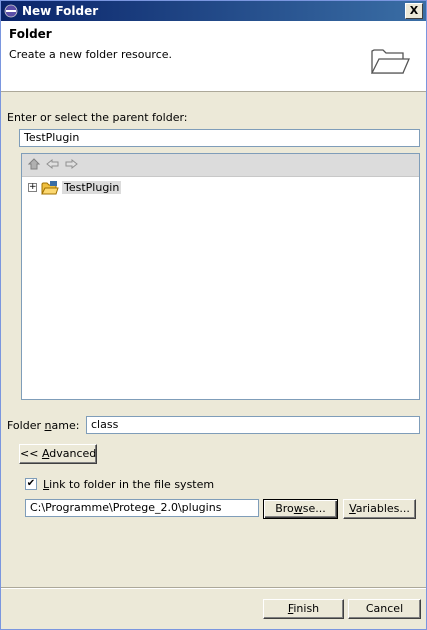 Image resolution: width=427 pixels, height=630 pixels. What do you see at coordinates (390, 60) in the screenshot?
I see `open-folder-icon` at bounding box center [390, 60].